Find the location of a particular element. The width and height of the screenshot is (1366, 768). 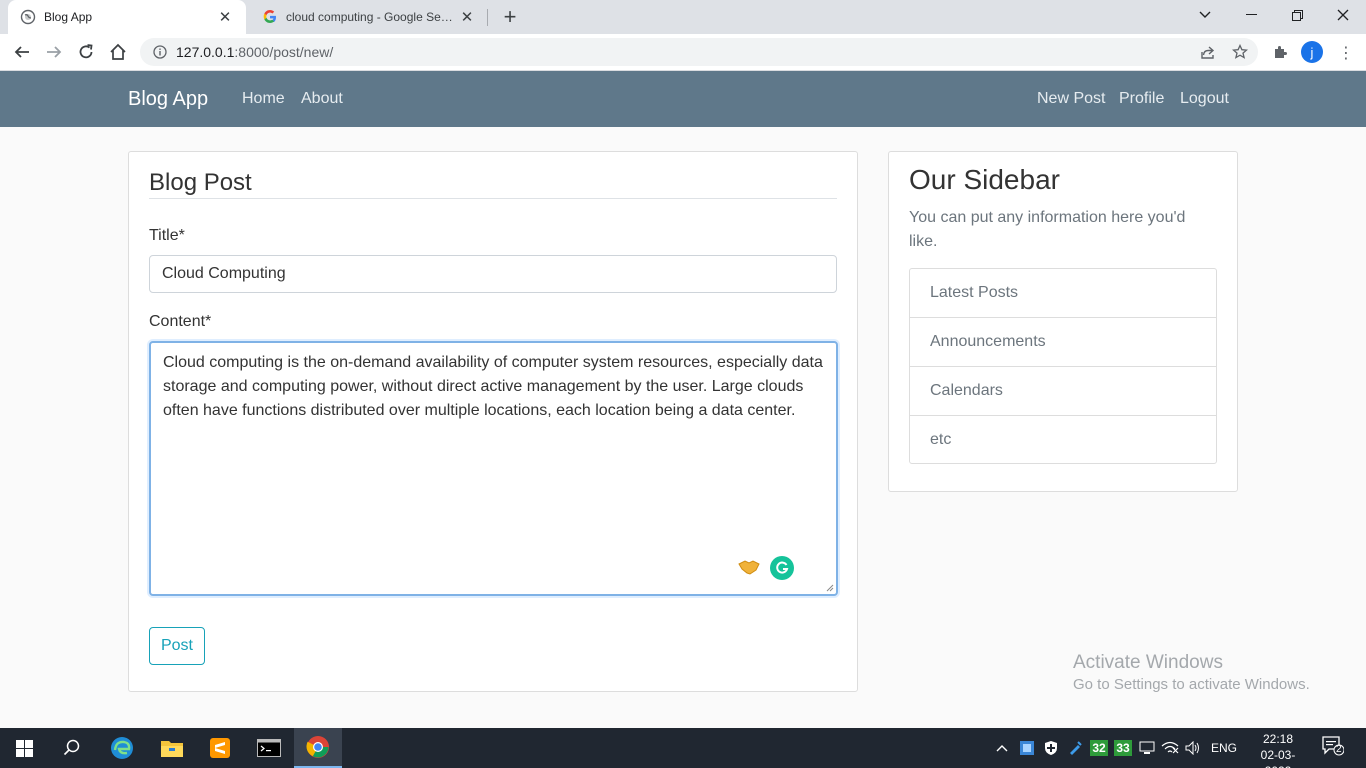

chrome-icon is located at coordinates (318, 748).